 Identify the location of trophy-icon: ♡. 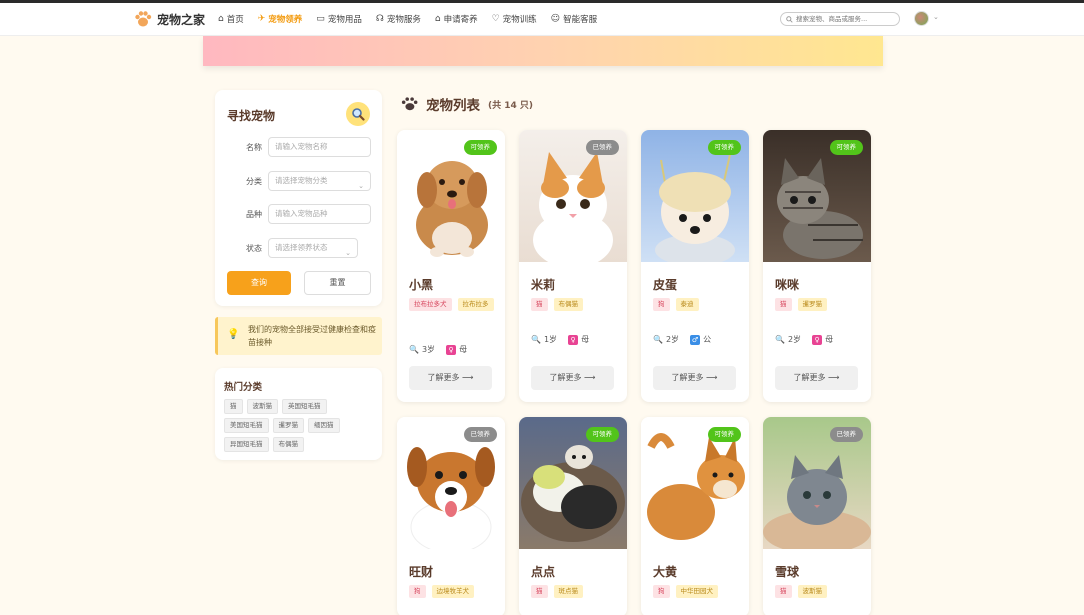
(495, 19).